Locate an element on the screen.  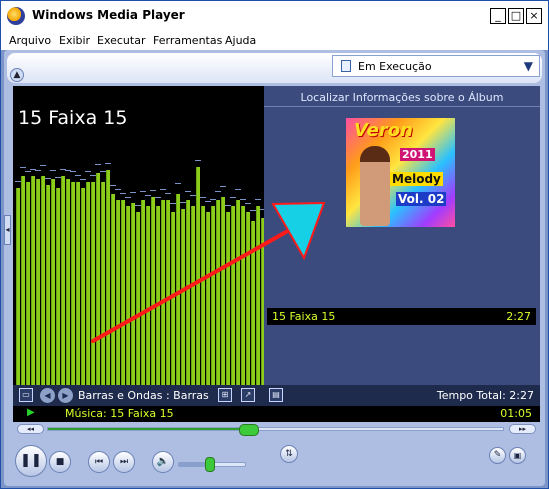
show-taskbar-icon: ▲ is located at coordinates (17, 75).